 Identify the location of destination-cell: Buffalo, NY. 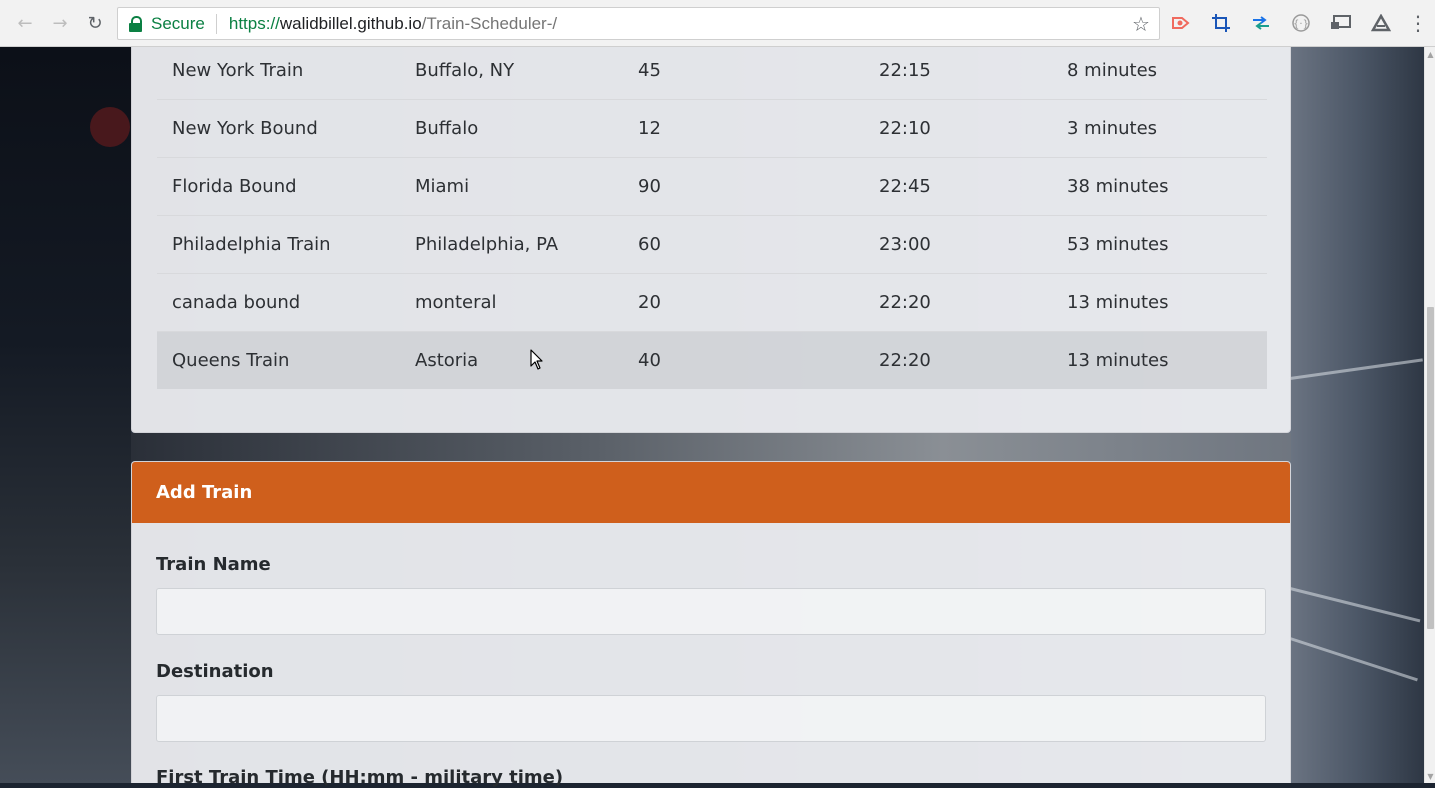
(511, 71).